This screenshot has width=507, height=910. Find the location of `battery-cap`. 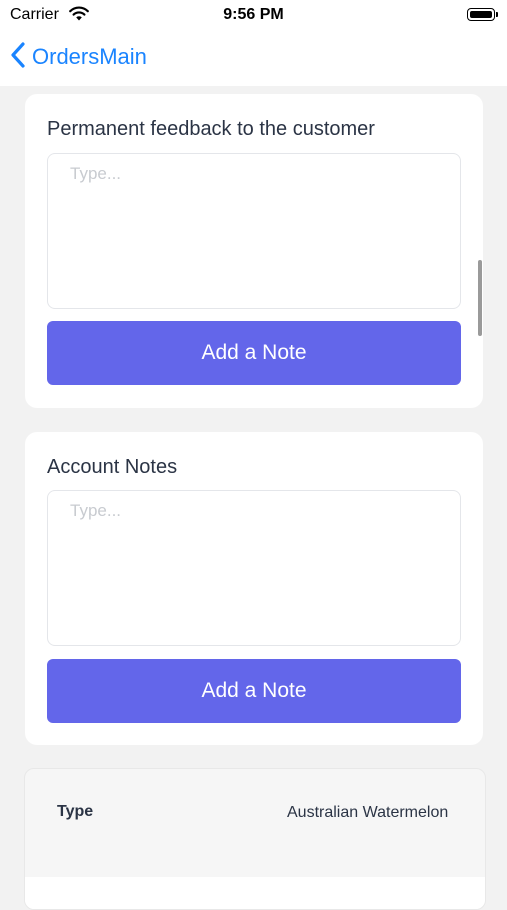

battery-cap is located at coordinates (497, 14).